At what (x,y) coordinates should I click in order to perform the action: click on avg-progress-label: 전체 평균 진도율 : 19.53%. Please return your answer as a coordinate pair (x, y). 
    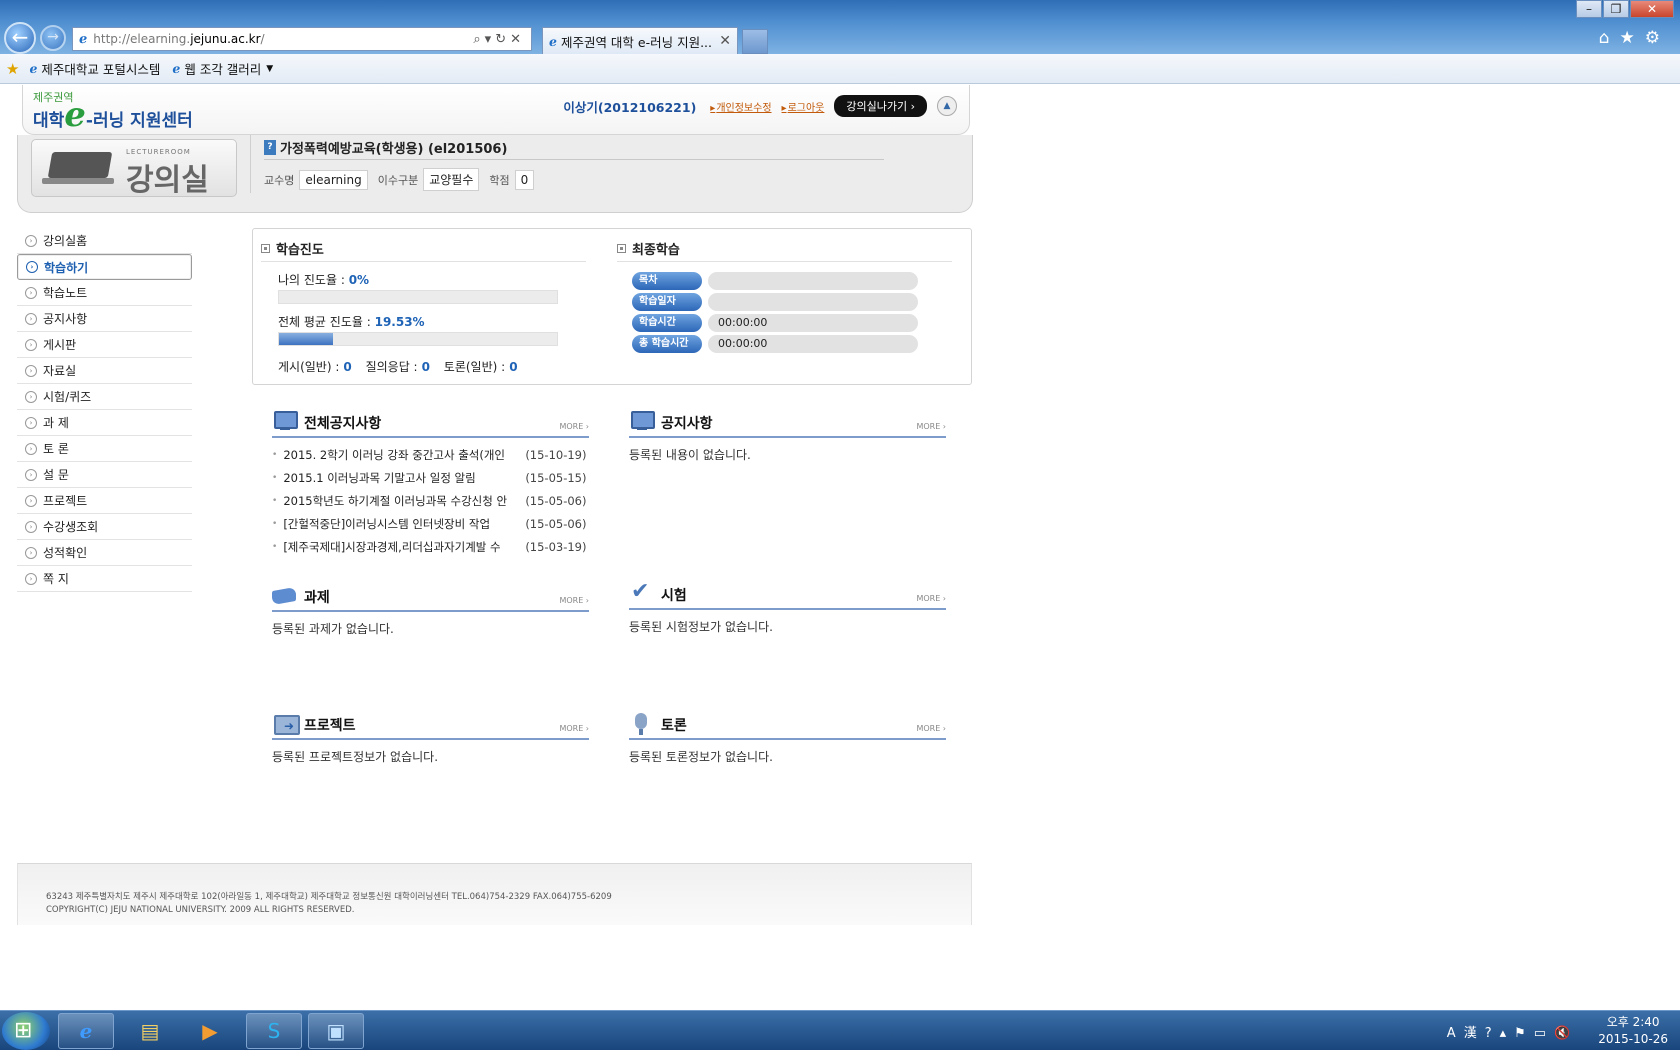
    Looking at the image, I should click on (351, 321).